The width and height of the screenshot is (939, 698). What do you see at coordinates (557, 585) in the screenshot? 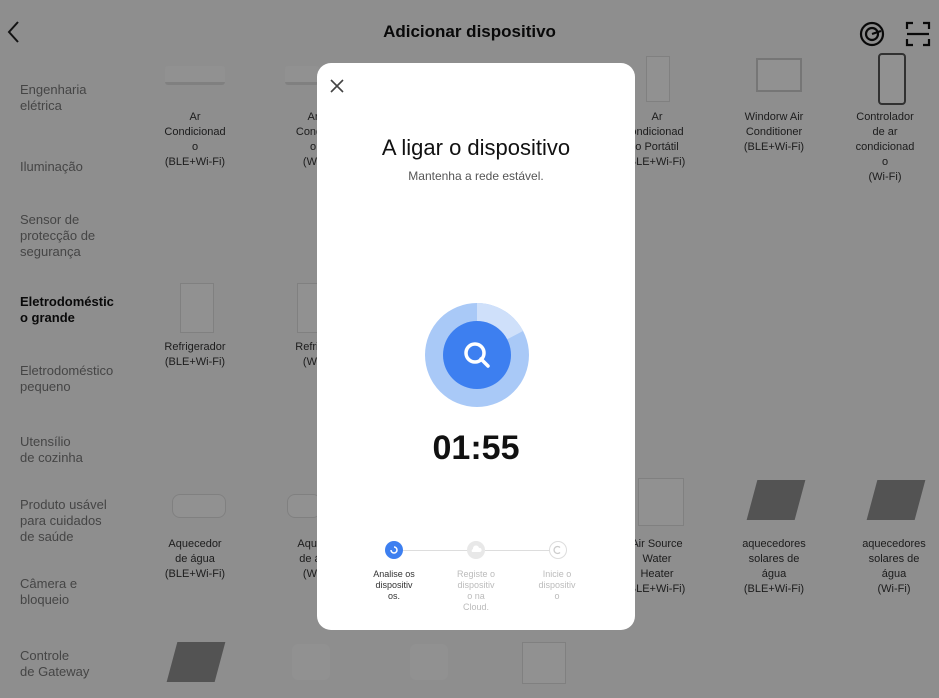
I see `step-label-start: Inicie o dispositiv o` at bounding box center [557, 585].